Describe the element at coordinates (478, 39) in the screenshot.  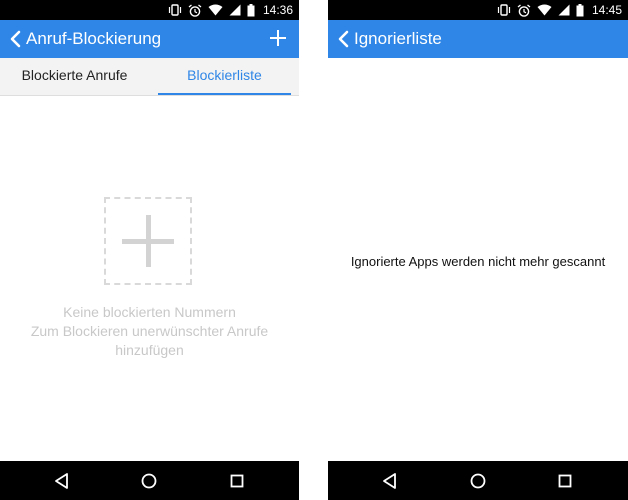
I see `app-bar: Ignorierliste` at that location.